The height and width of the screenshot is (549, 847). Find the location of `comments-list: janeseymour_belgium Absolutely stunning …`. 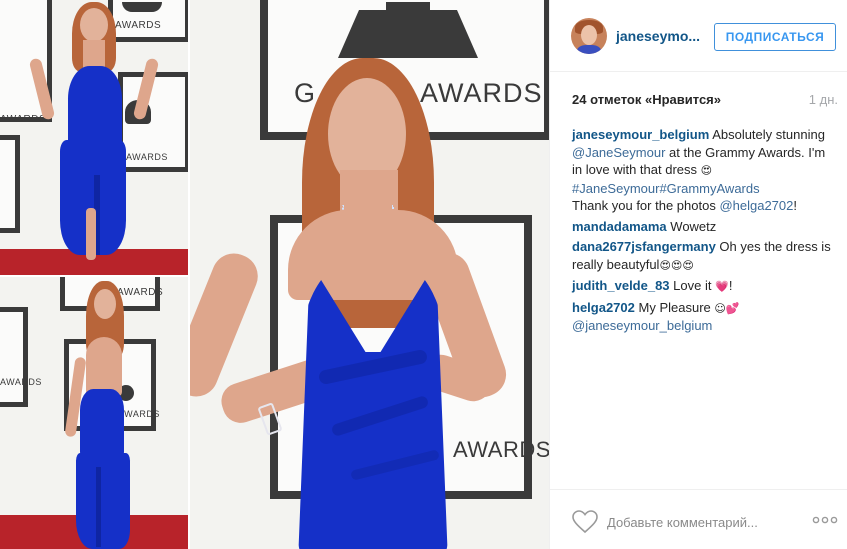

comments-list: janeseymour_belgium Absolutely stunning … is located at coordinates (705, 232).